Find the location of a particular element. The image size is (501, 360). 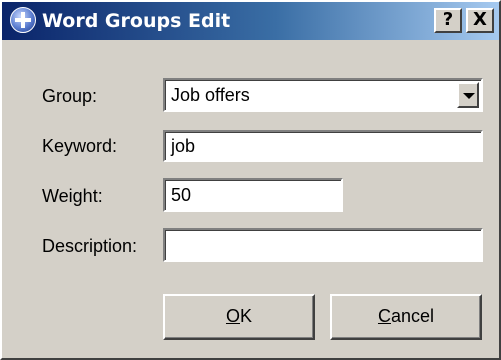

ok-label-rest: K is located at coordinates (246, 316).